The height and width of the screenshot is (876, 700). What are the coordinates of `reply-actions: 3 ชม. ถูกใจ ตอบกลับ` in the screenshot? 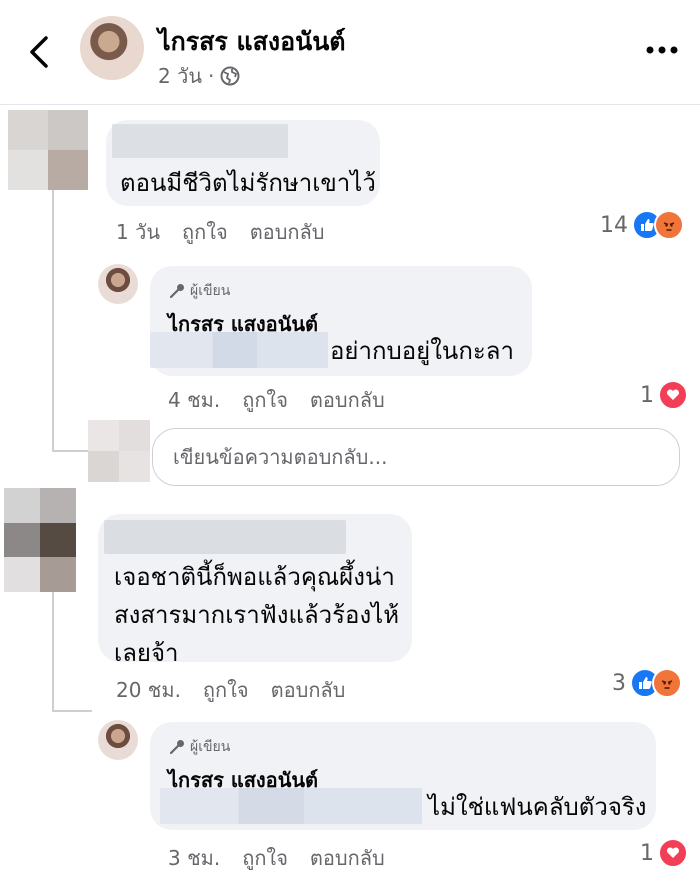 It's located at (276, 858).